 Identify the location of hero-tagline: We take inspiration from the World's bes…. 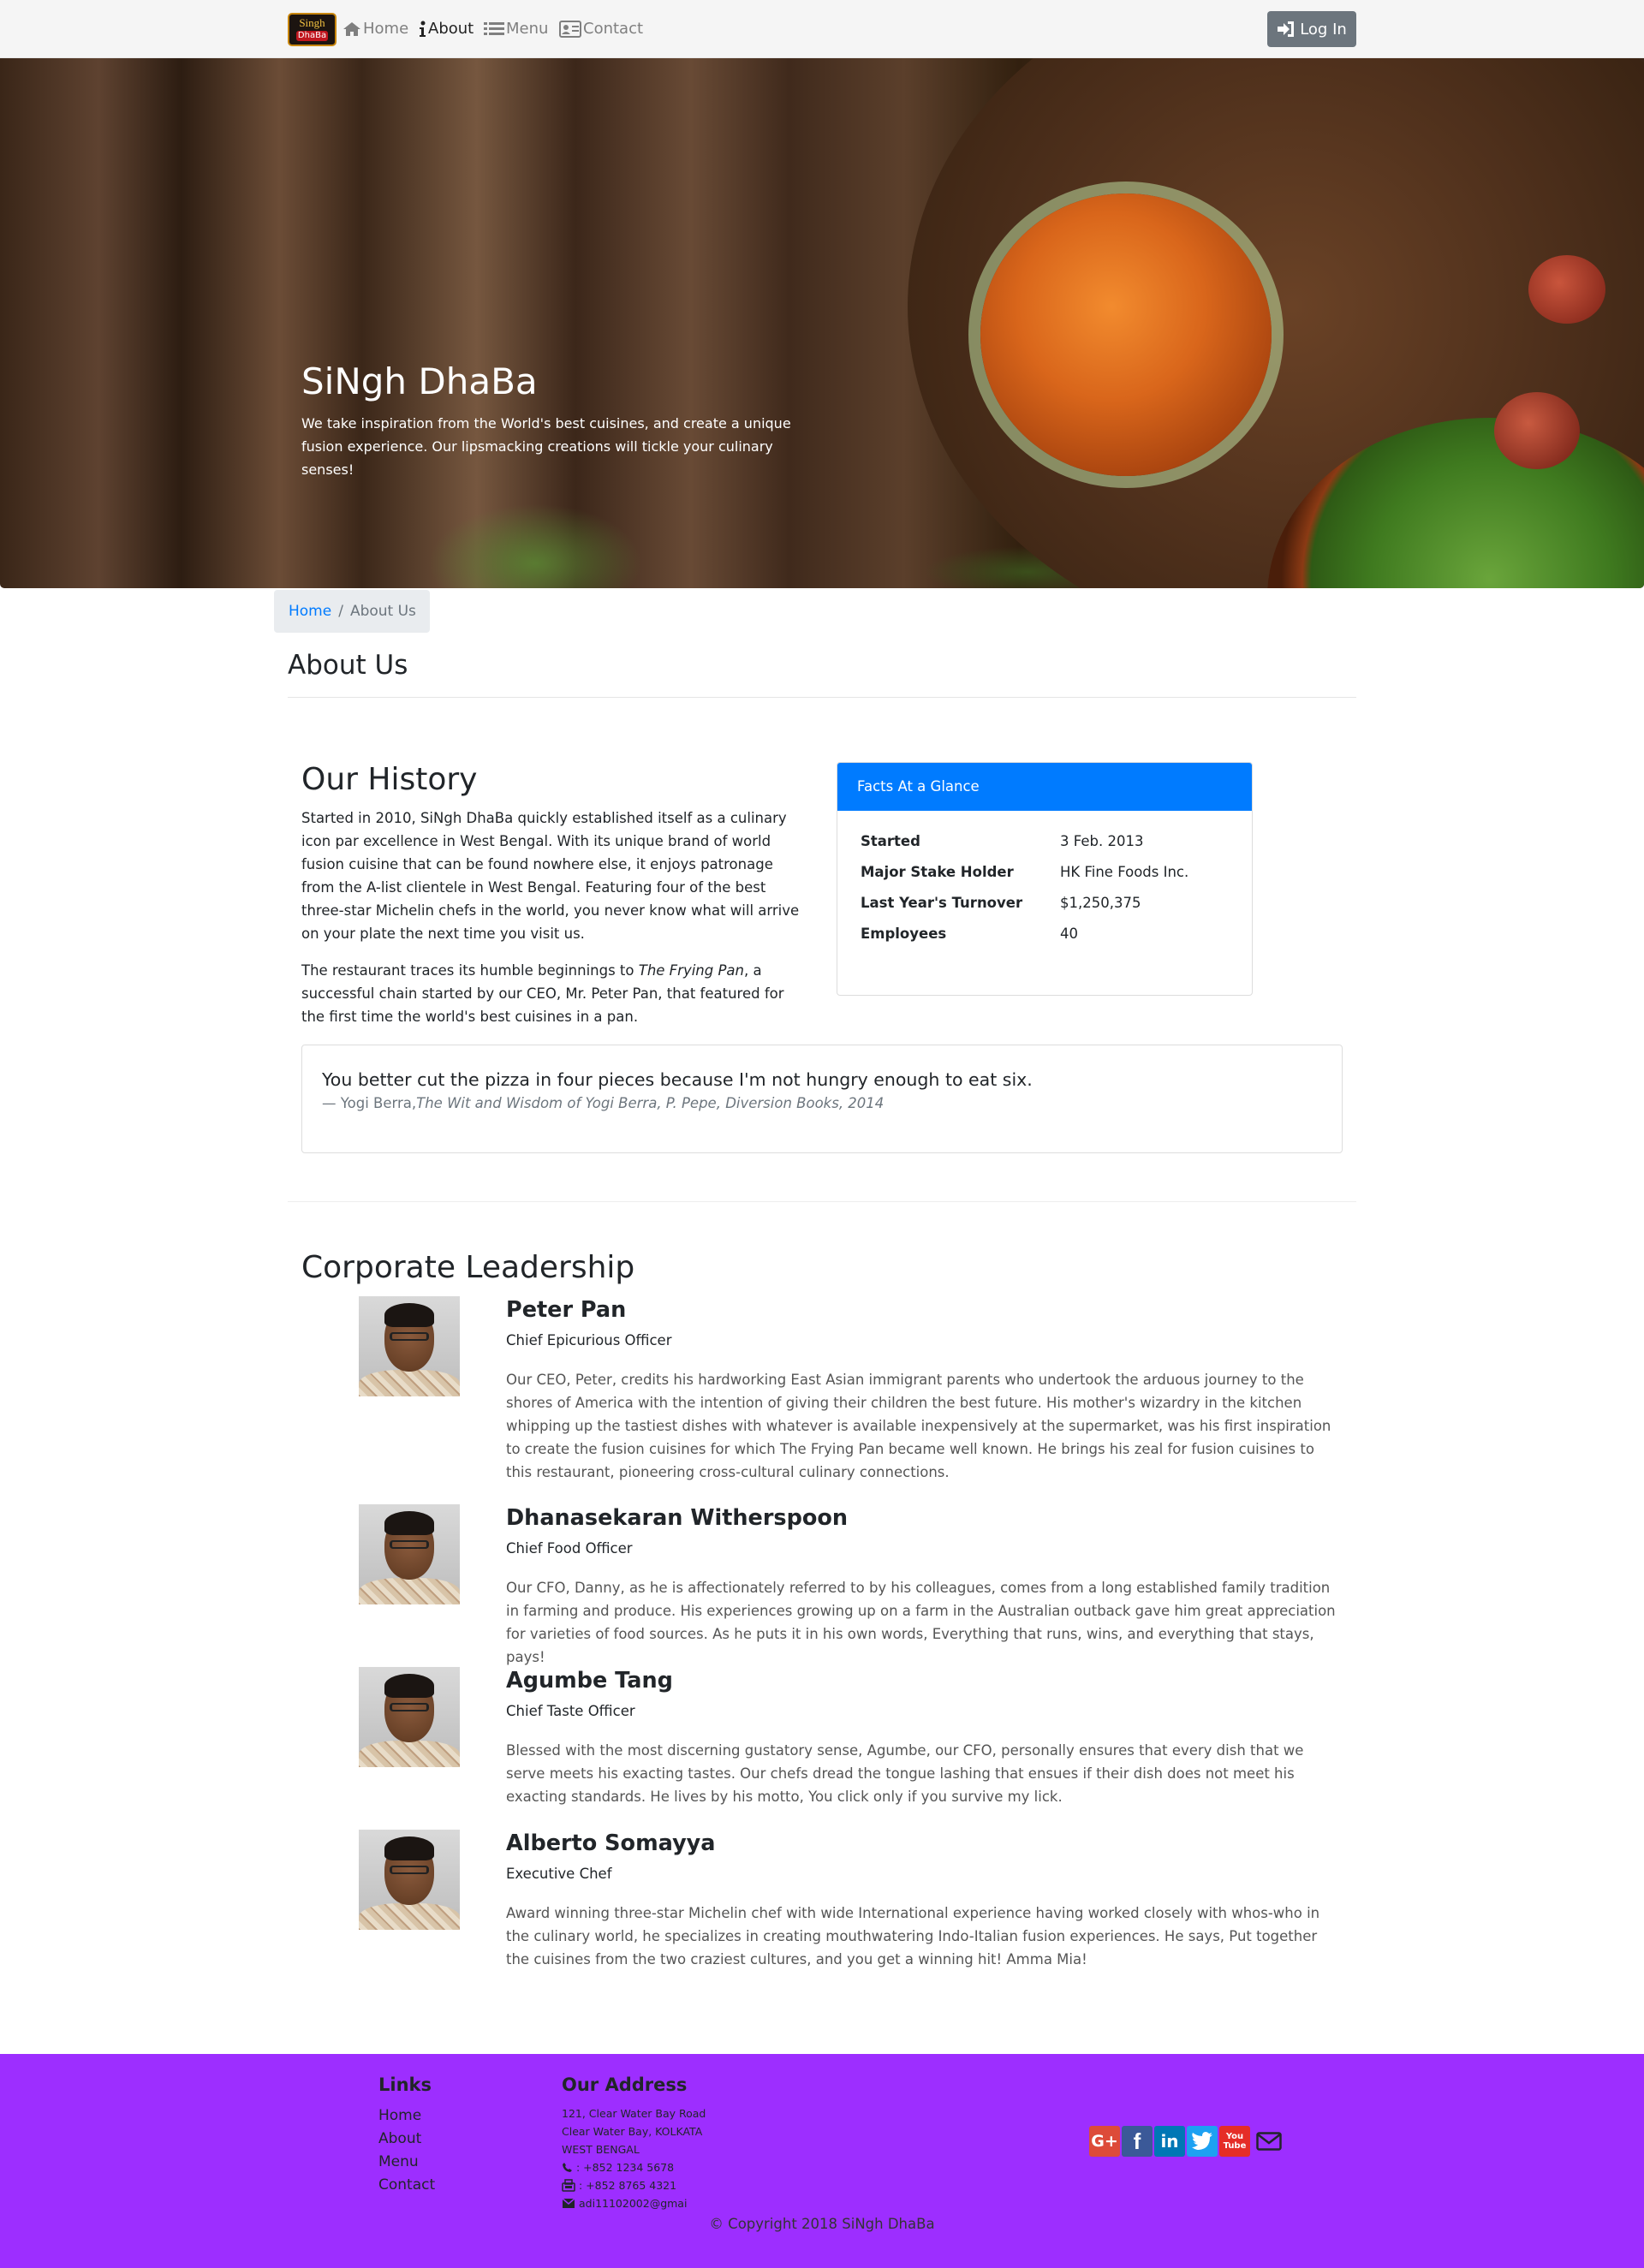
(546, 446).